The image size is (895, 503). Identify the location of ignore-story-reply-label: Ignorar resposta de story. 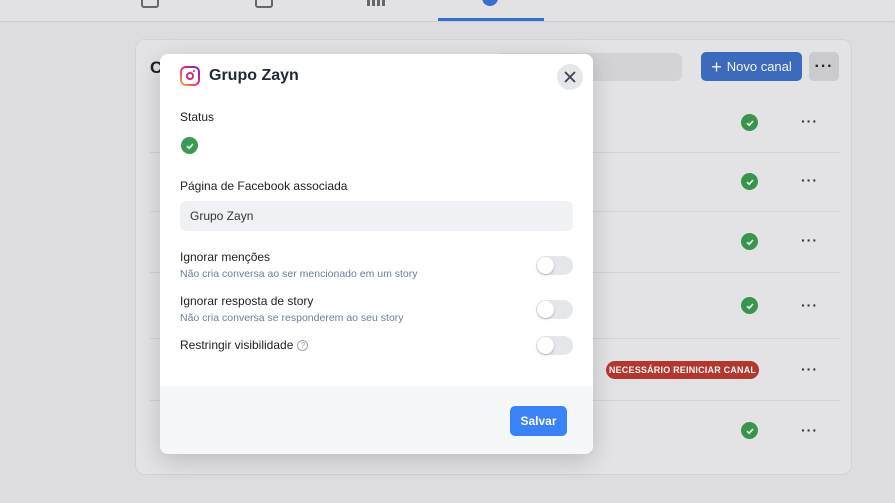
(247, 301).